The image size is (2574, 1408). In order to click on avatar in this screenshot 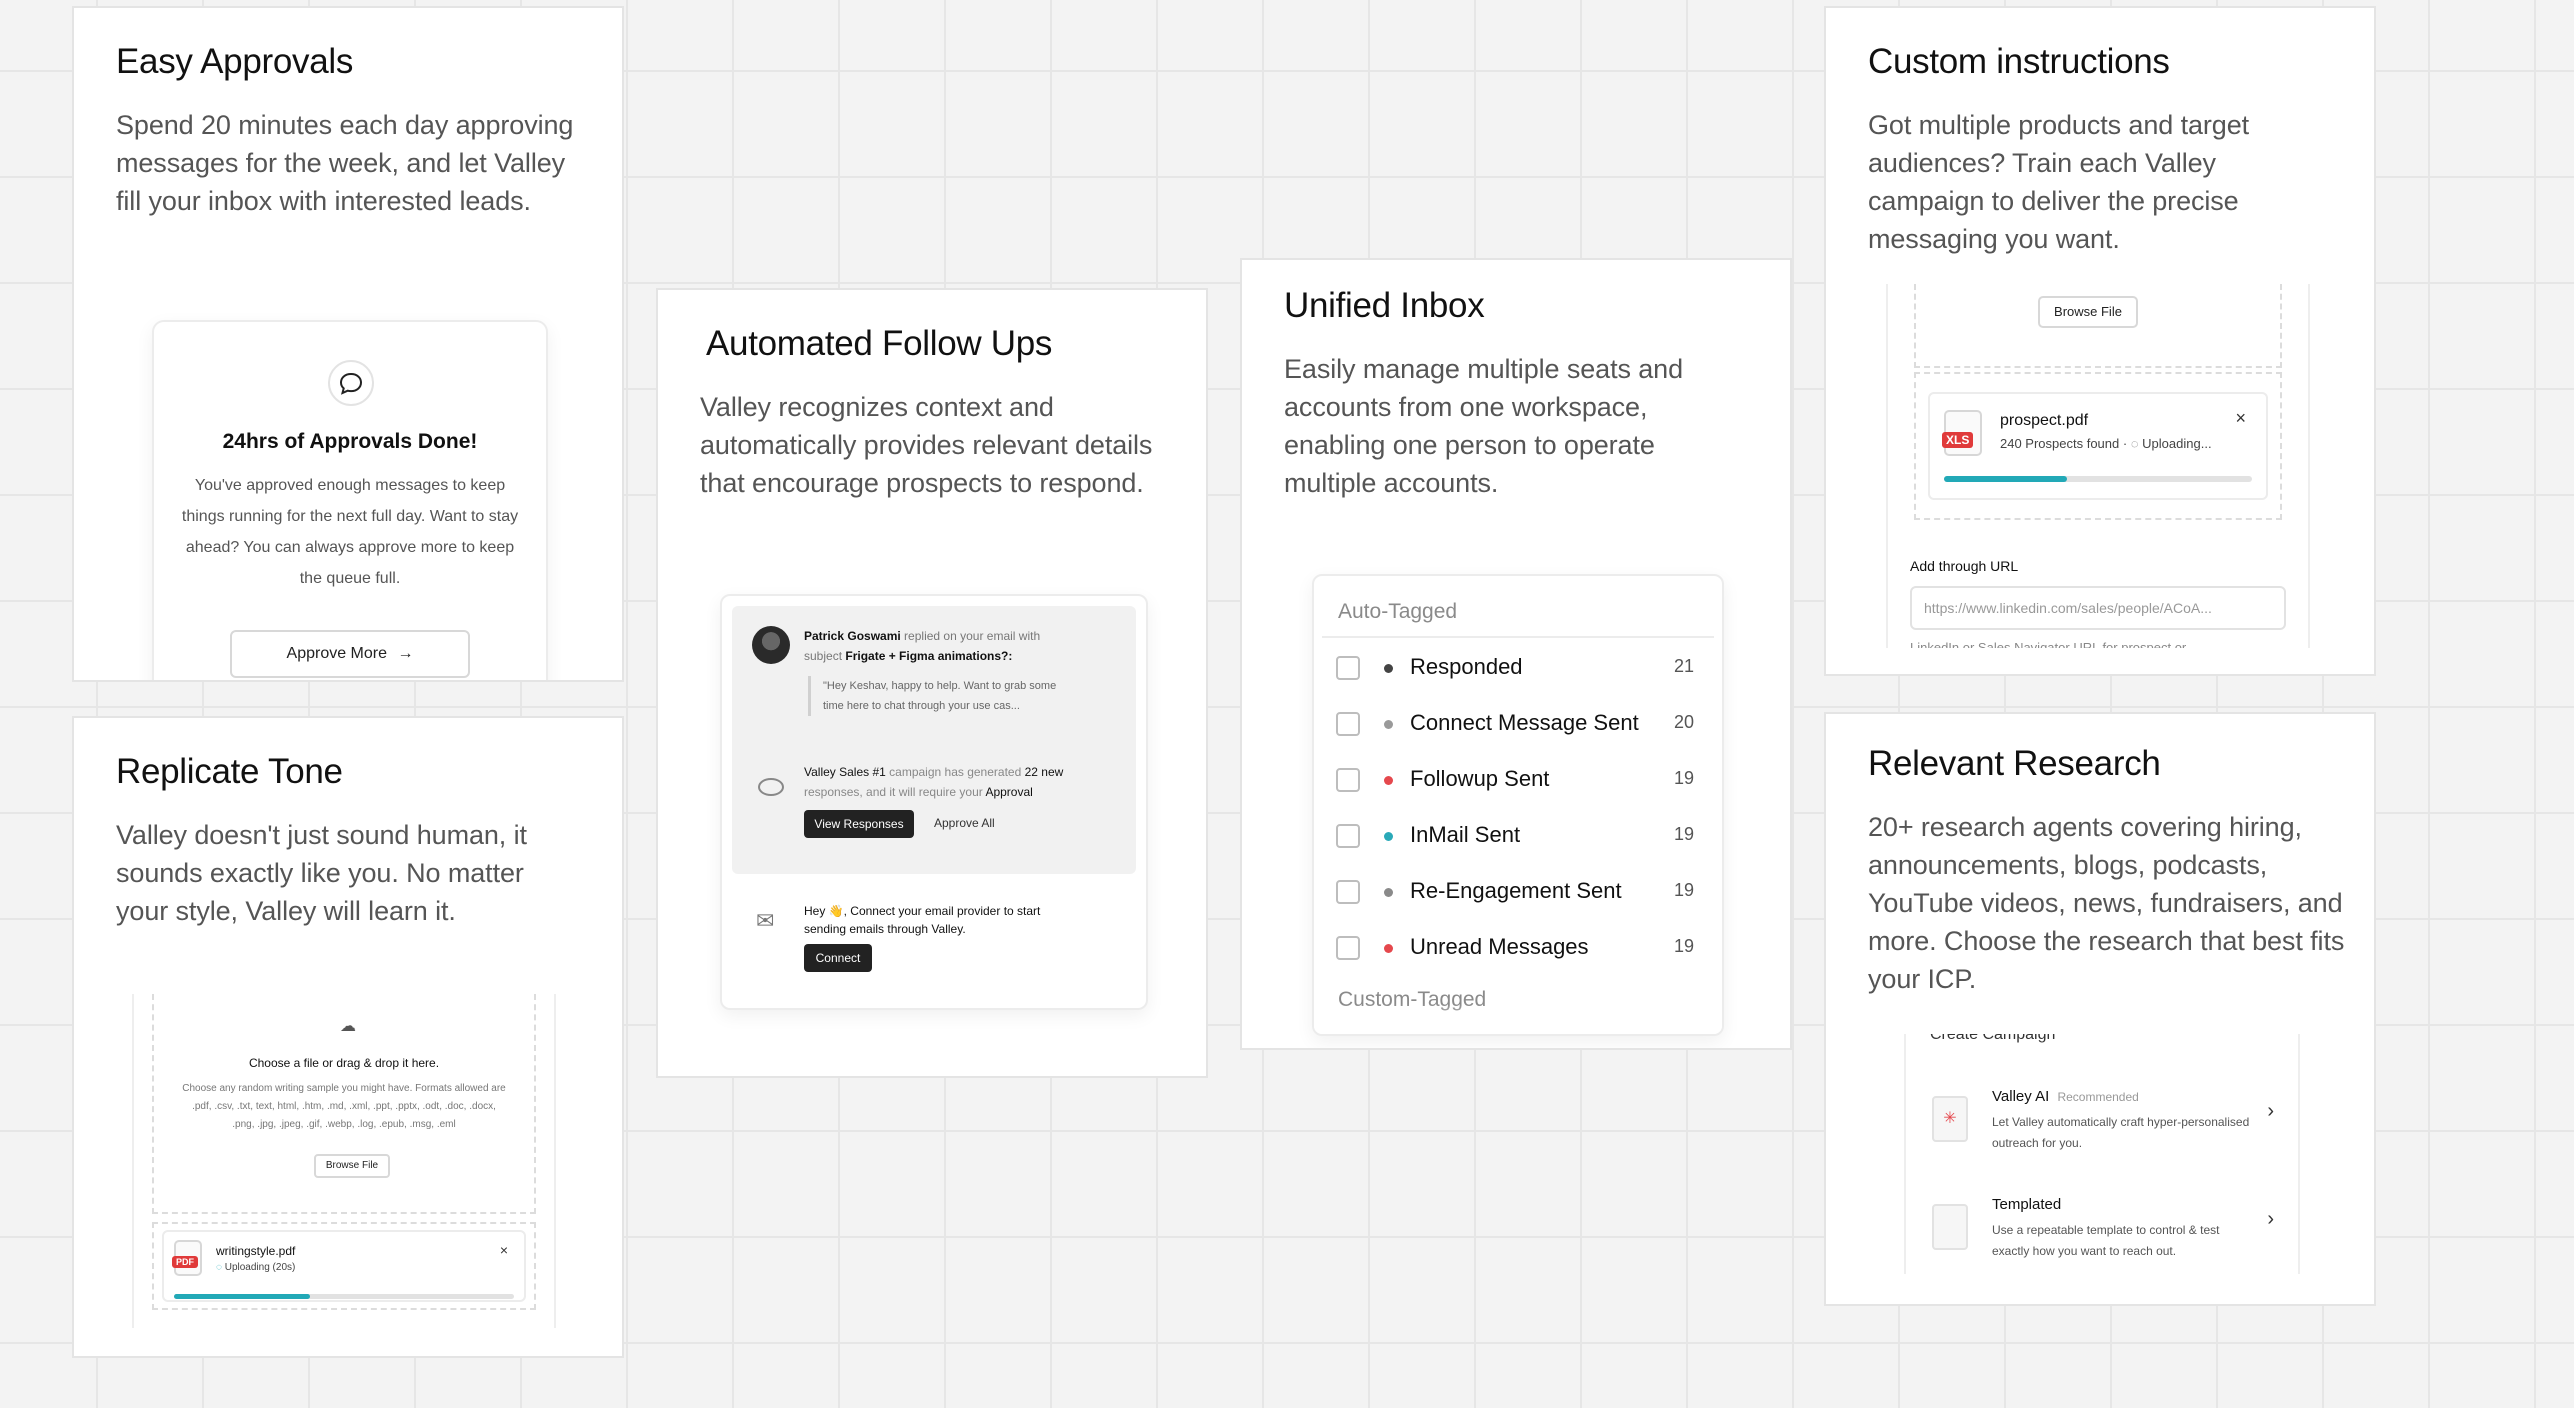, I will do `click(771, 645)`.